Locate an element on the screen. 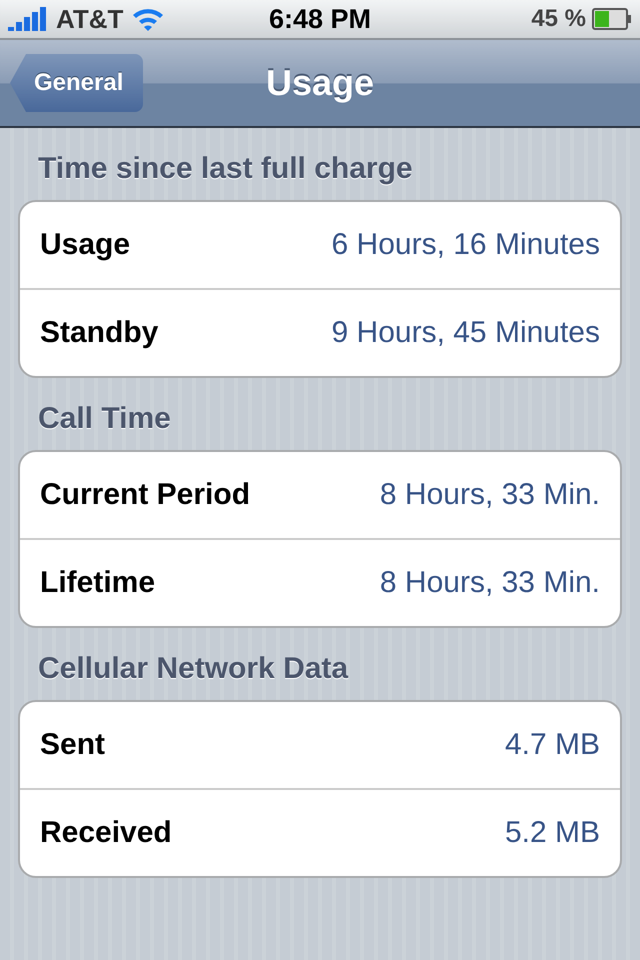 This screenshot has width=640, height=960. status-time: 6:48 PM is located at coordinates (320, 19).